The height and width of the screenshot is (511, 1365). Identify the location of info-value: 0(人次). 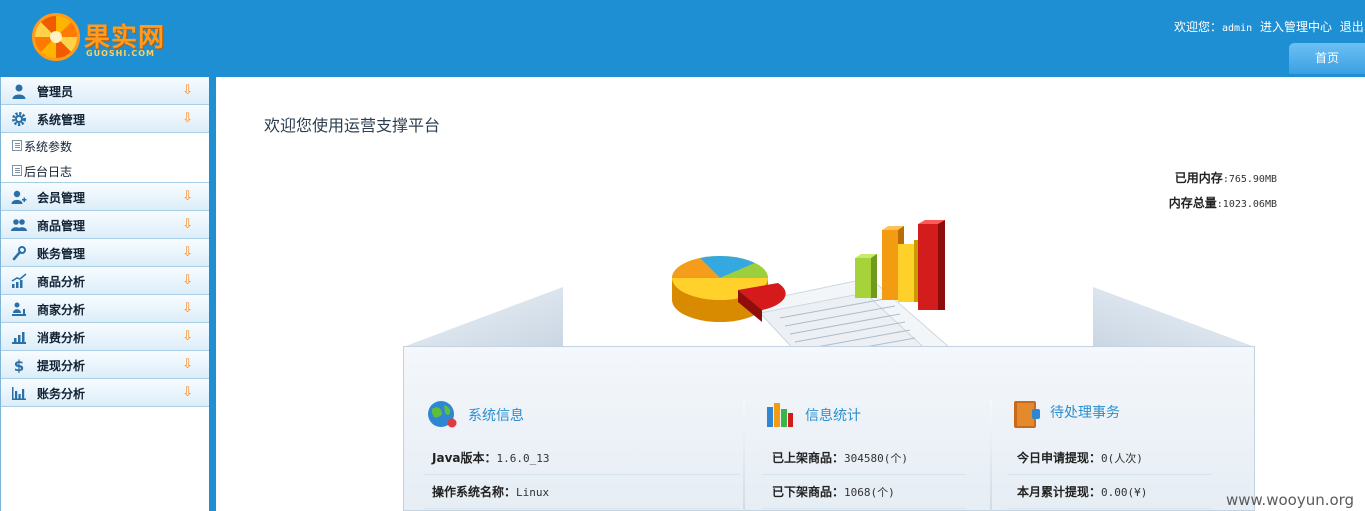
(1122, 458).